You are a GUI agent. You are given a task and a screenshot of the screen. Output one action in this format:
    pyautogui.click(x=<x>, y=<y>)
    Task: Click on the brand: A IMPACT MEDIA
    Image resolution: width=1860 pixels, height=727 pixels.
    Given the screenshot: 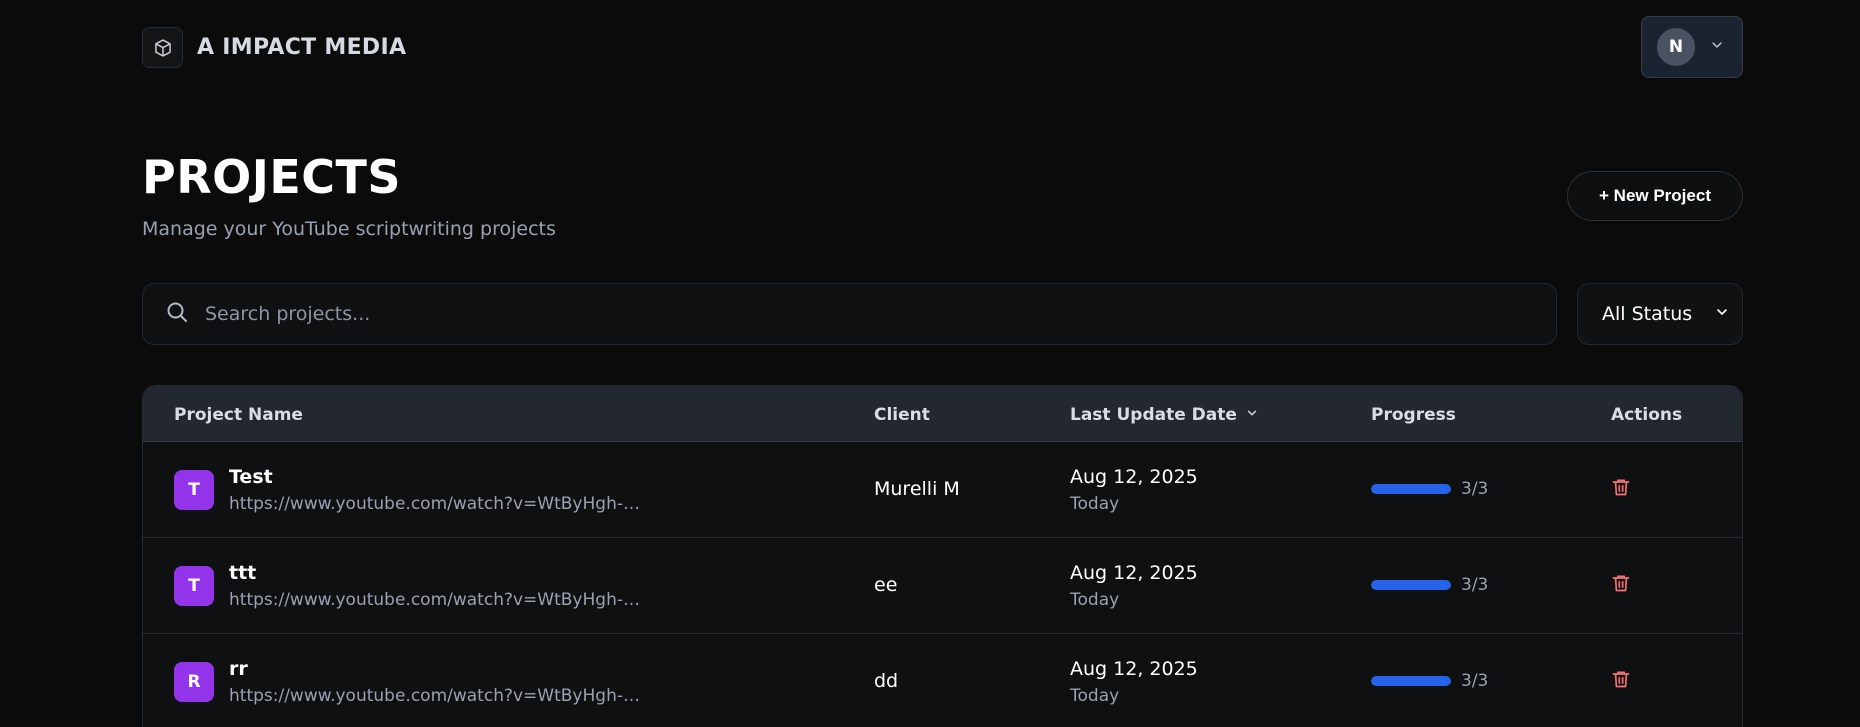 What is the action you would take?
    pyautogui.click(x=274, y=47)
    